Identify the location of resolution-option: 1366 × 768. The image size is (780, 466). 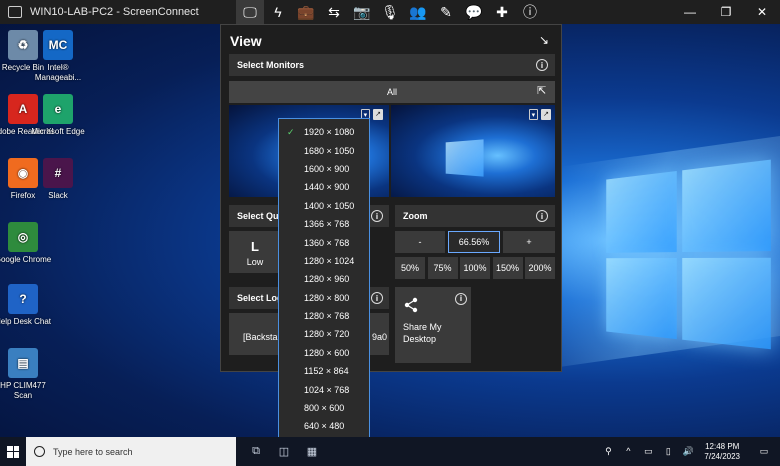
(324, 224).